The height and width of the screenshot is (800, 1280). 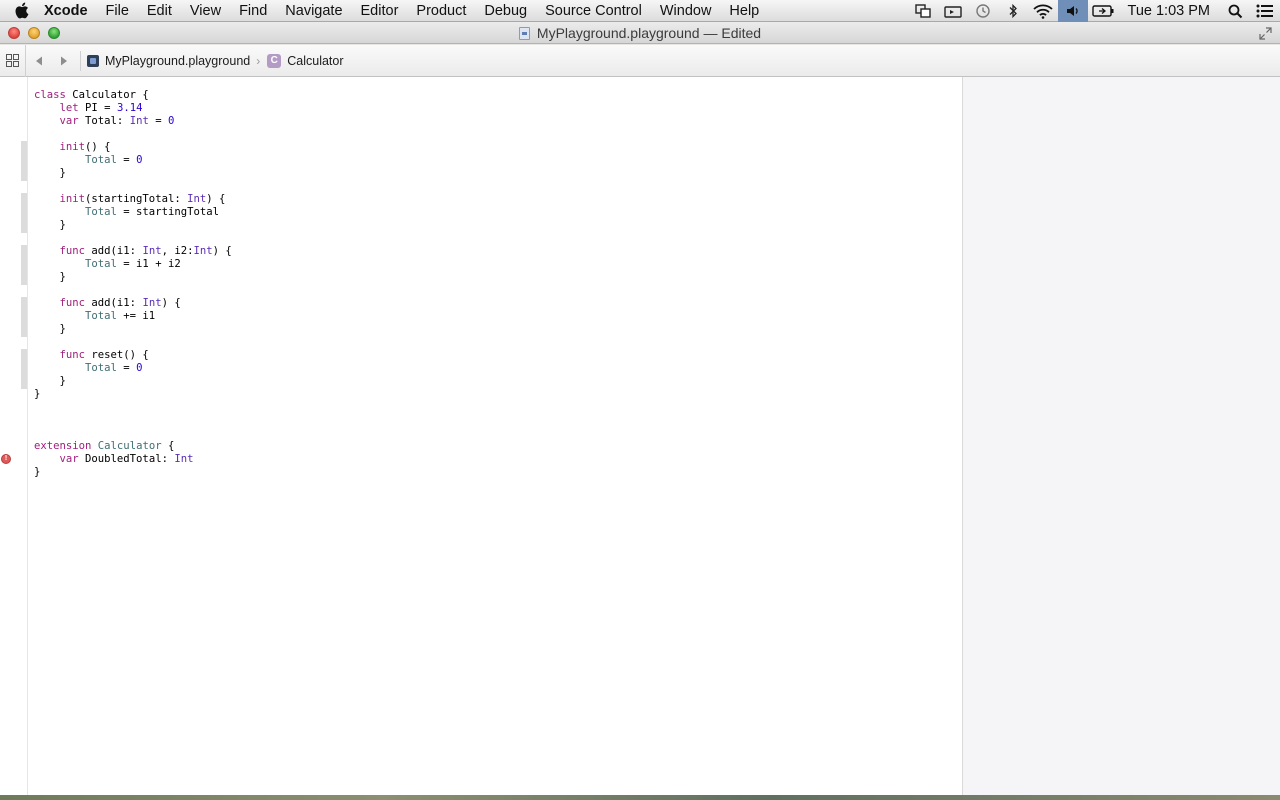 I want to click on time-machine-icon, so click(x=983, y=11).